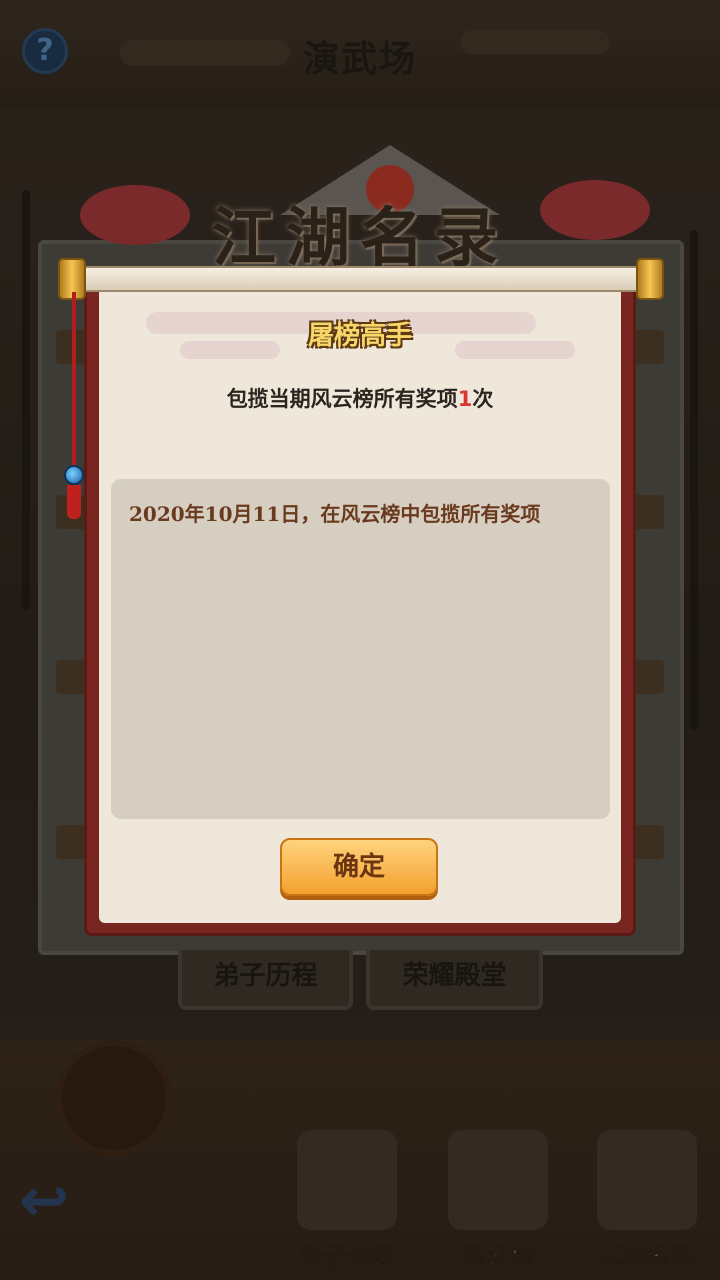 The width and height of the screenshot is (720, 1280). Describe the element at coordinates (74, 502) in the screenshot. I see `tassel-end` at that location.